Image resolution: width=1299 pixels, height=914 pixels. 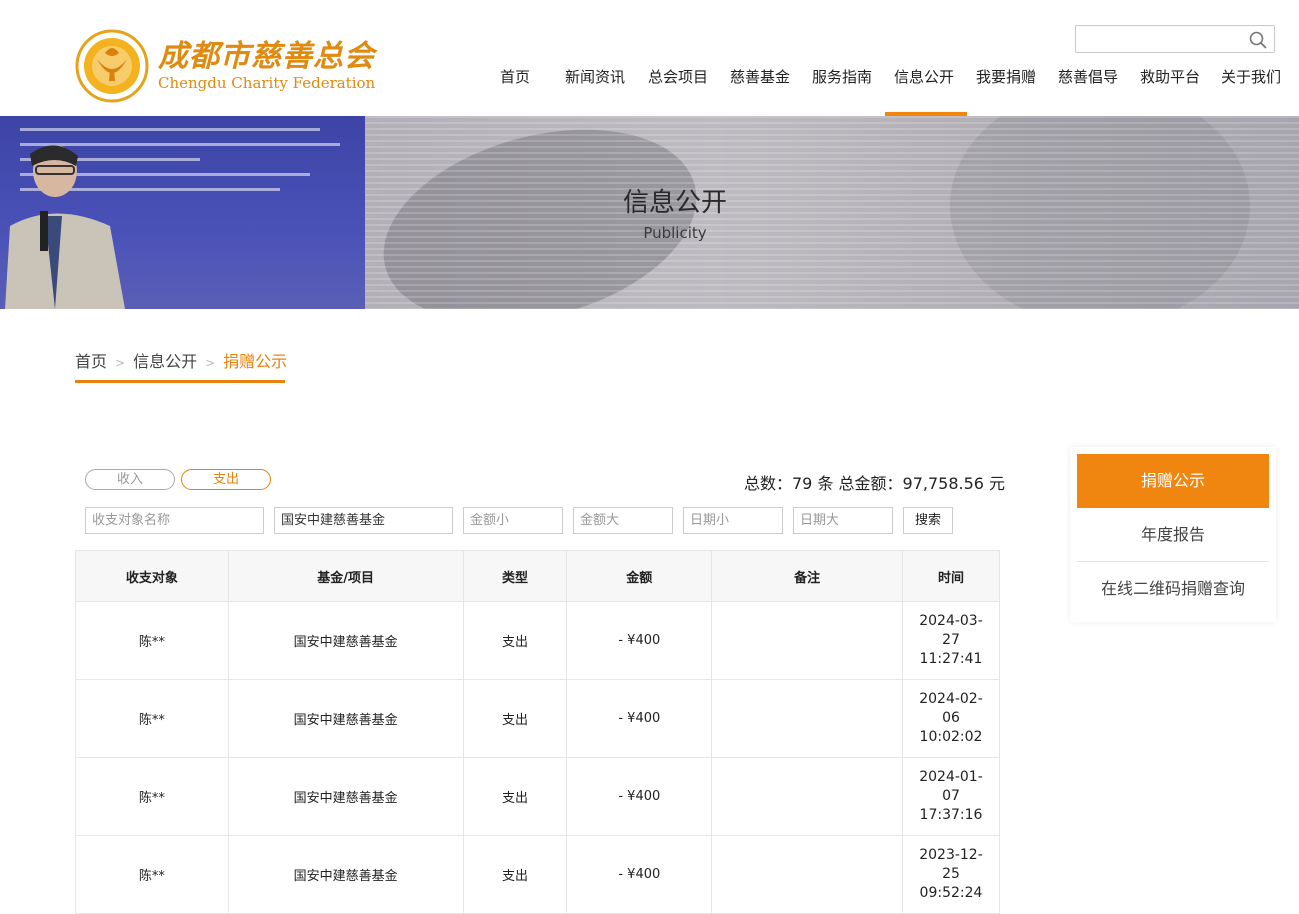 I want to click on speaker-photo, so click(x=65, y=227).